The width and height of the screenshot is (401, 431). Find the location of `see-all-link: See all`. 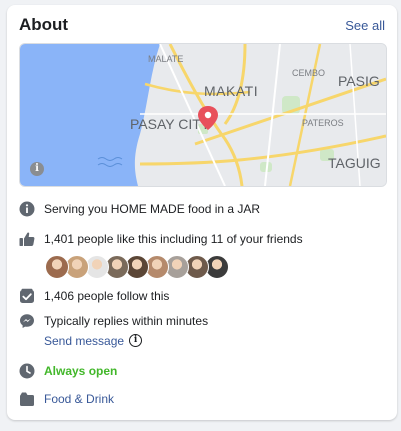

see-all-link: See all is located at coordinates (365, 25).